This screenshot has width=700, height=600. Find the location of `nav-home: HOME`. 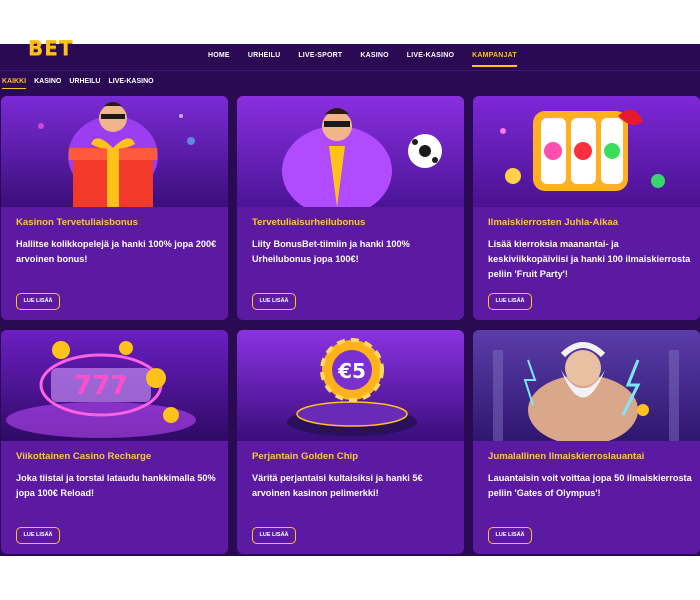

nav-home: HOME is located at coordinates (219, 59).